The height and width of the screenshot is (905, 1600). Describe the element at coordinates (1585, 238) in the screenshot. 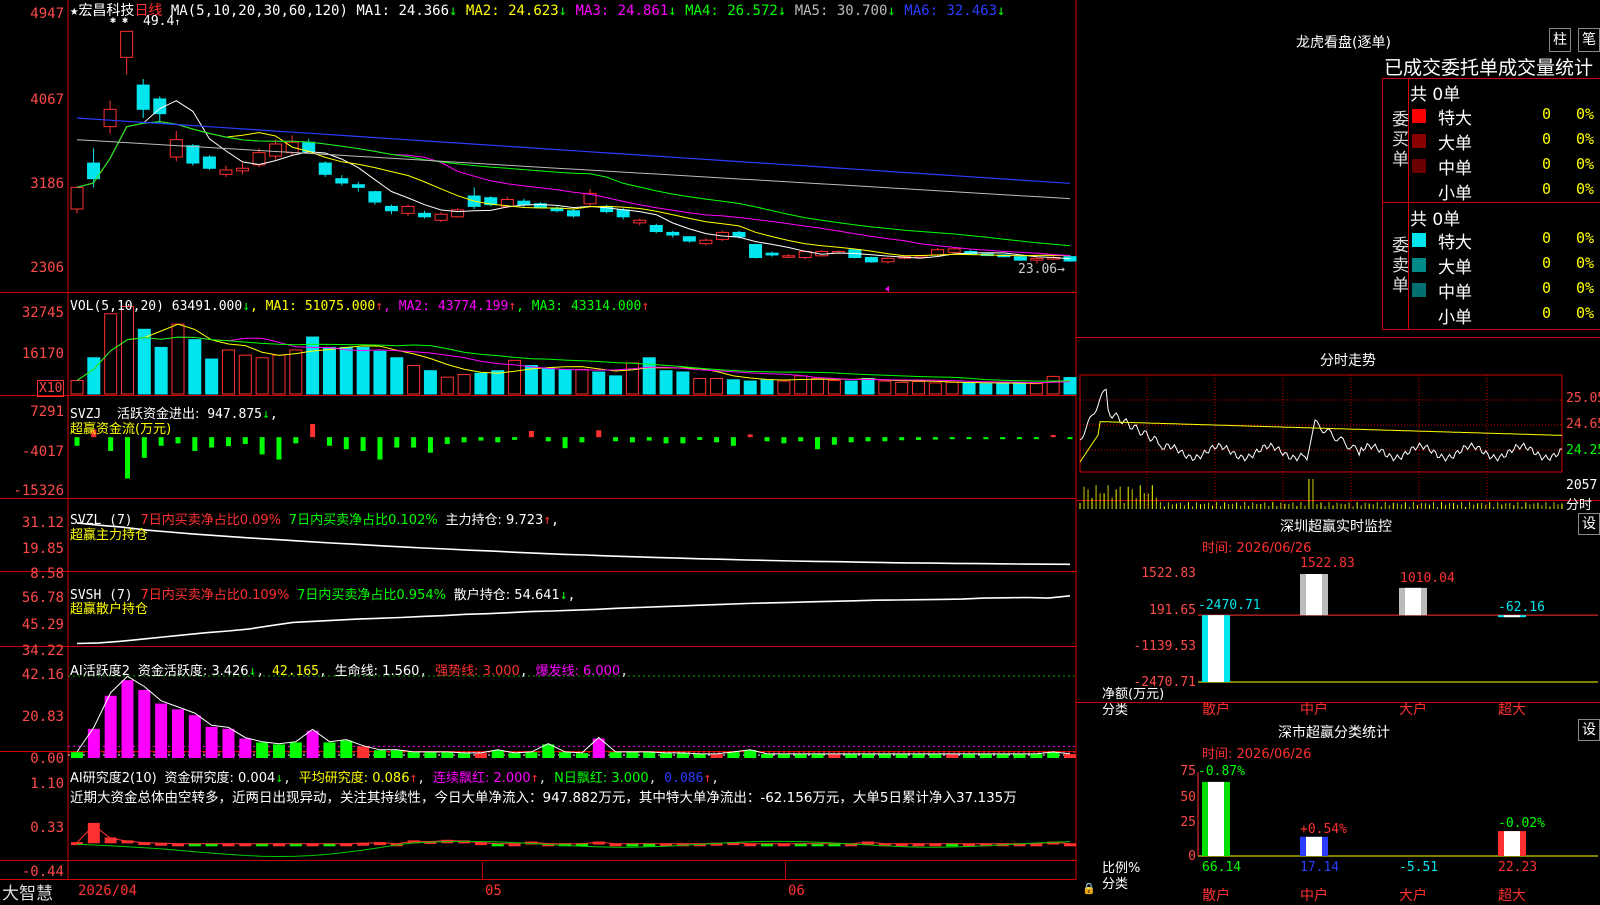

I see `sell-row-pct: 0%` at that location.